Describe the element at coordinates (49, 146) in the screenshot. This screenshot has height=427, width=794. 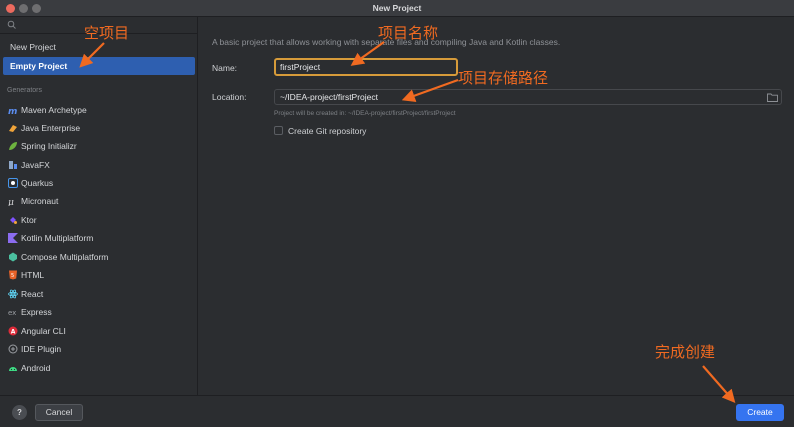
I see `generator-label: Spring Initializr` at that location.